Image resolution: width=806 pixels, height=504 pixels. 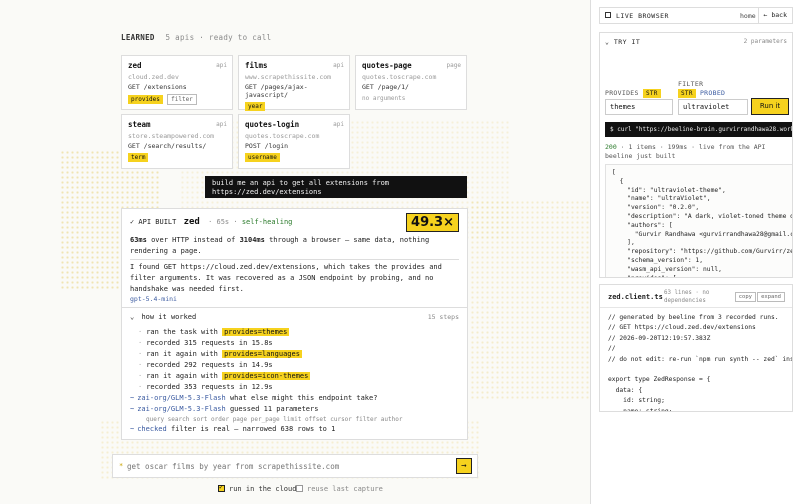 What do you see at coordinates (287, 466) in the screenshot?
I see `prompt-input` at bounding box center [287, 466].